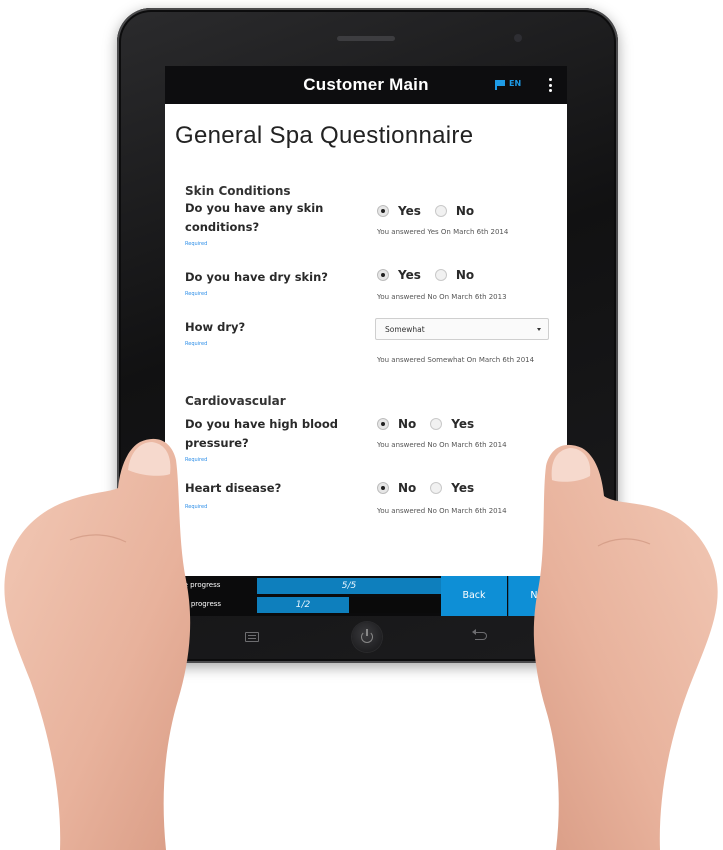 The image size is (723, 850). What do you see at coordinates (539, 329) in the screenshot?
I see `chevron-down-icon` at bounding box center [539, 329].